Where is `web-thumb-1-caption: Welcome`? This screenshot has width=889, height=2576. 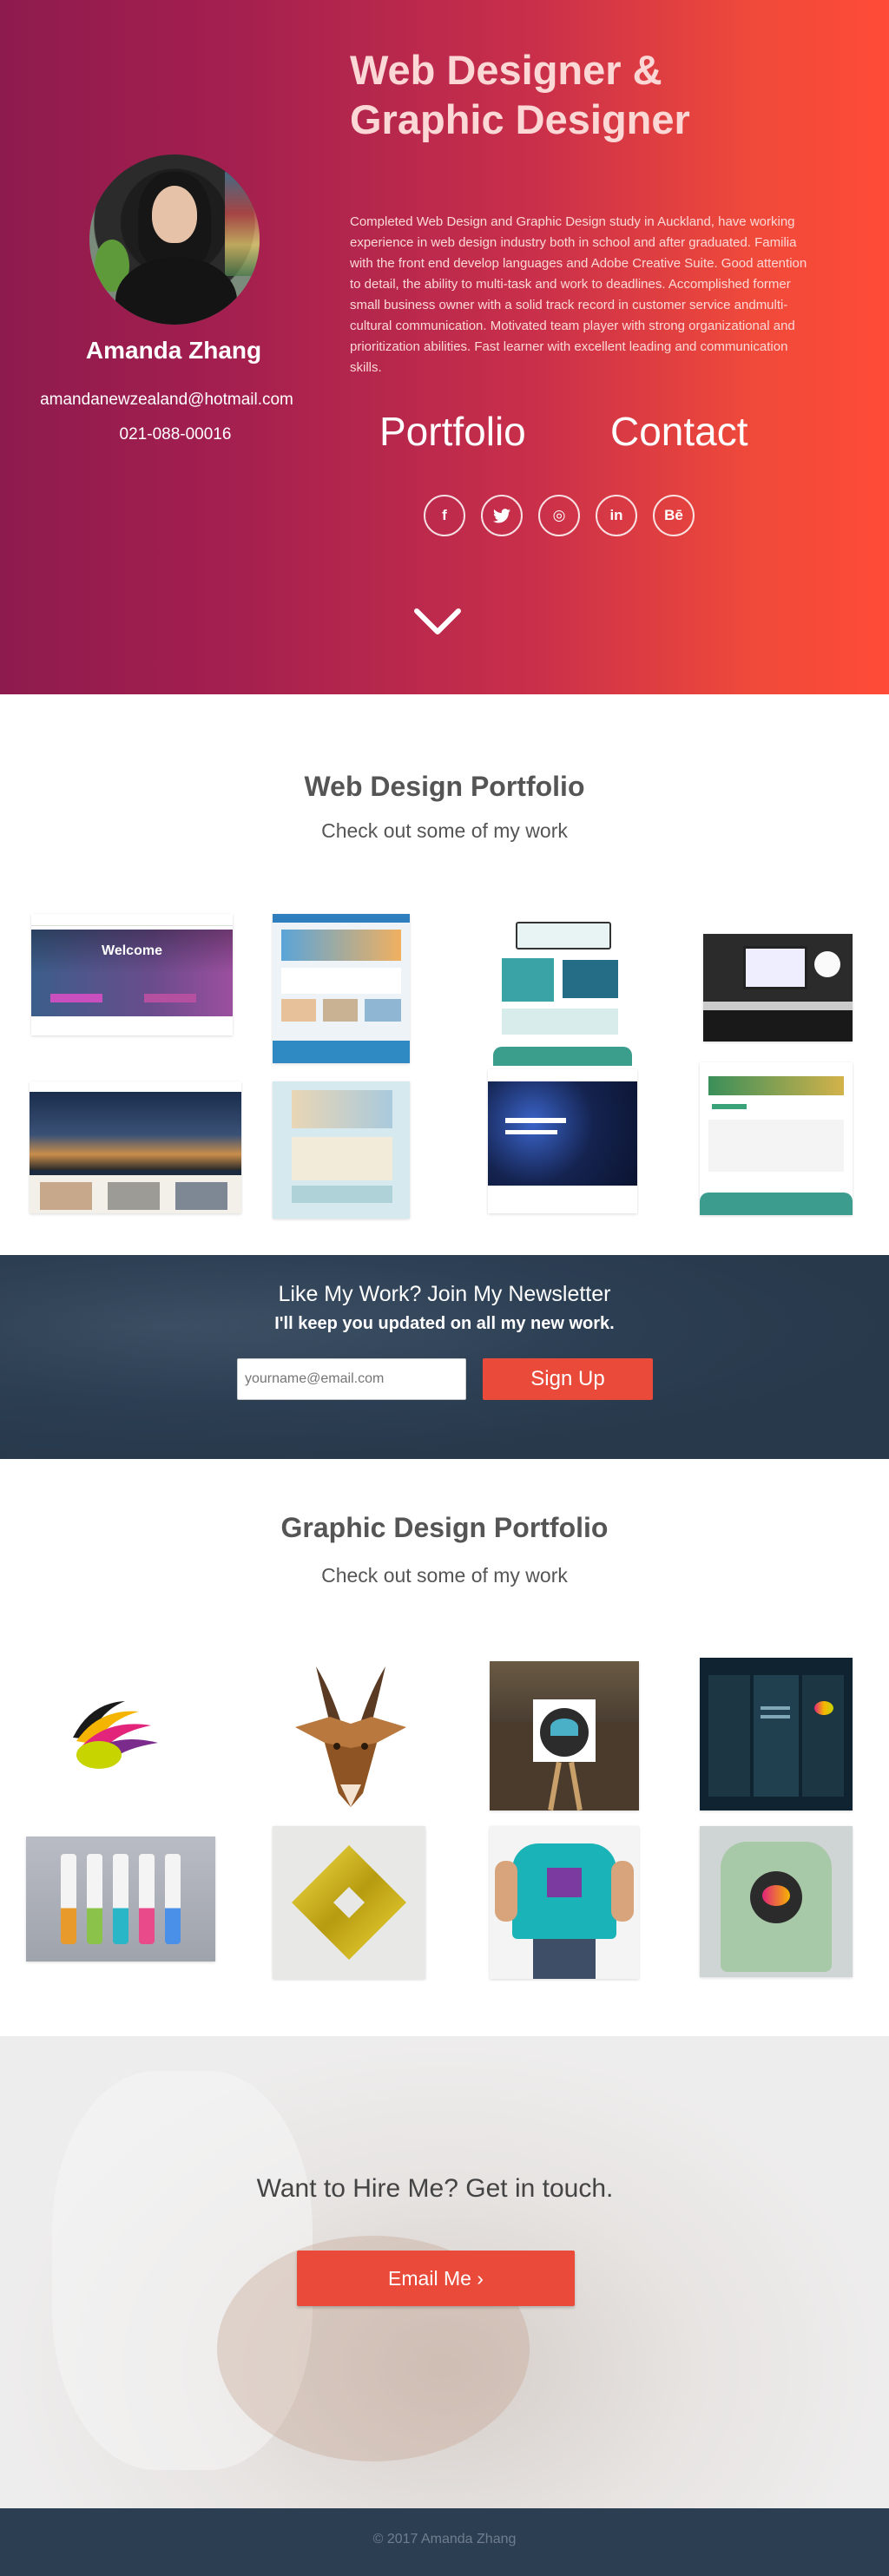
web-thumb-1-caption: Welcome is located at coordinates (132, 950).